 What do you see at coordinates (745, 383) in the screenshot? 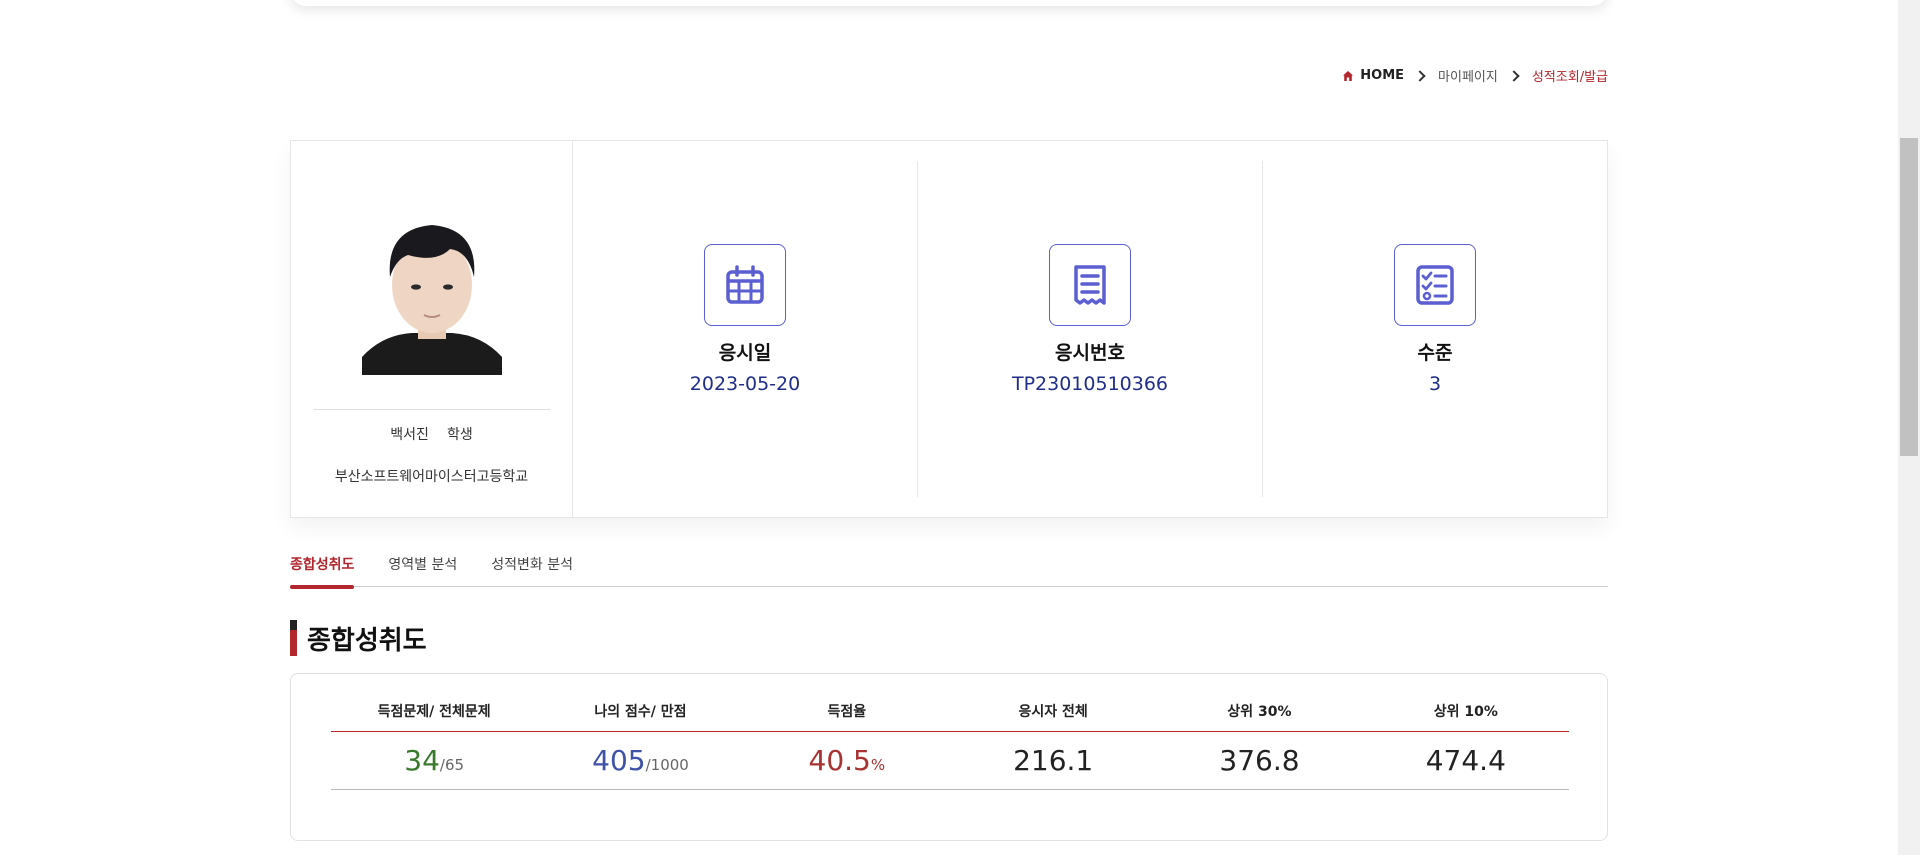
I see `stat-value: 2023-05-20` at bounding box center [745, 383].